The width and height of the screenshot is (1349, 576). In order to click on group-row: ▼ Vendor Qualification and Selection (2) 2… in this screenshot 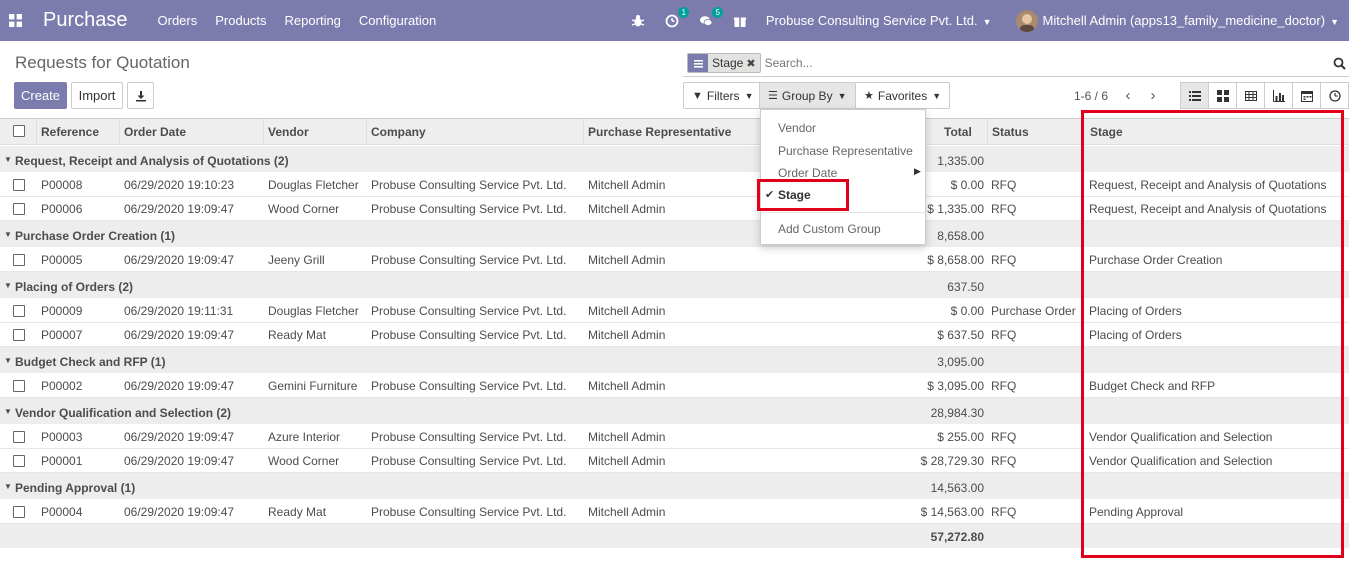, I will do `click(674, 411)`.